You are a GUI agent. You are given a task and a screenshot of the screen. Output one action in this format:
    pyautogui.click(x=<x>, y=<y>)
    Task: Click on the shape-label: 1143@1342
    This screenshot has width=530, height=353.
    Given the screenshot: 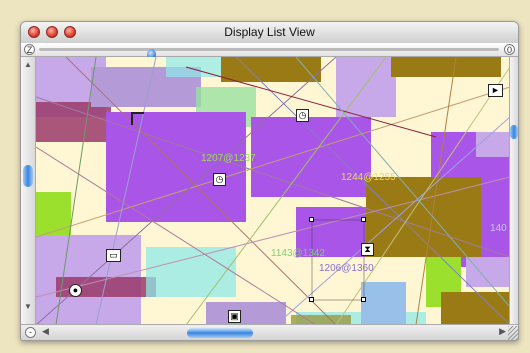 What is the action you would take?
    pyautogui.click(x=298, y=253)
    